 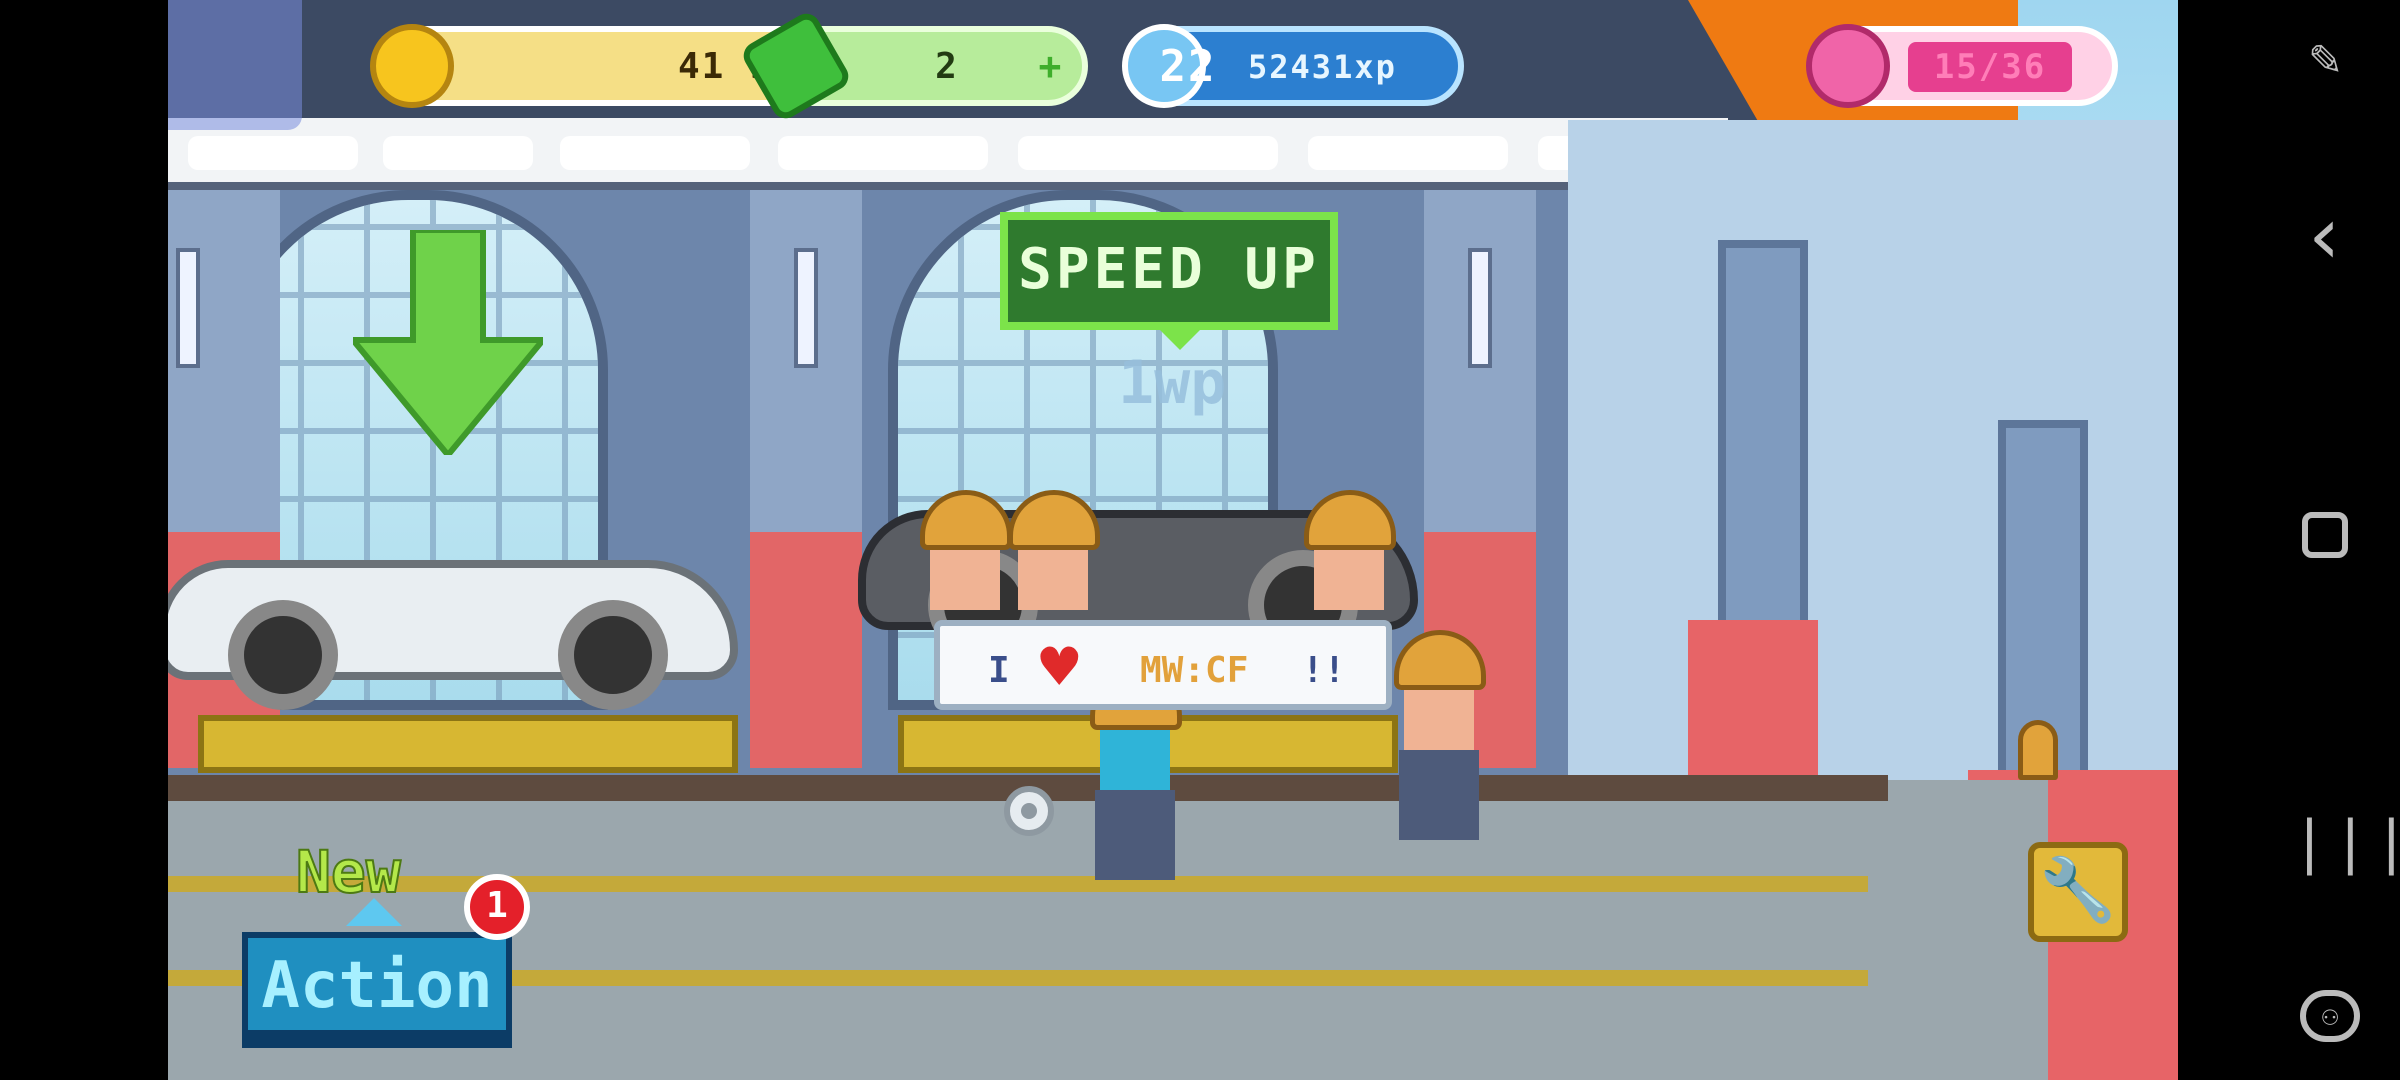 I want to click on car-banner-sign: I ♥ MW:CF !!, so click(x=1163, y=665).